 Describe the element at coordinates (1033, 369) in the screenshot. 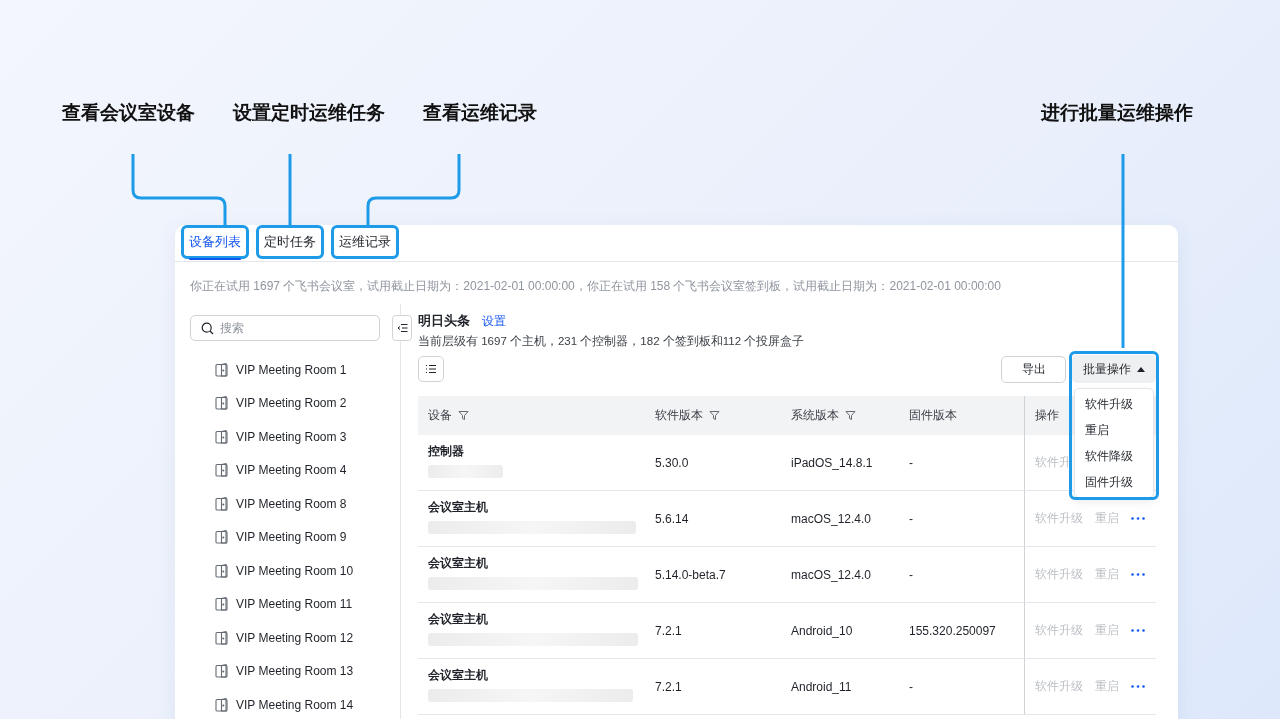

I see `export-button: 导出` at that location.